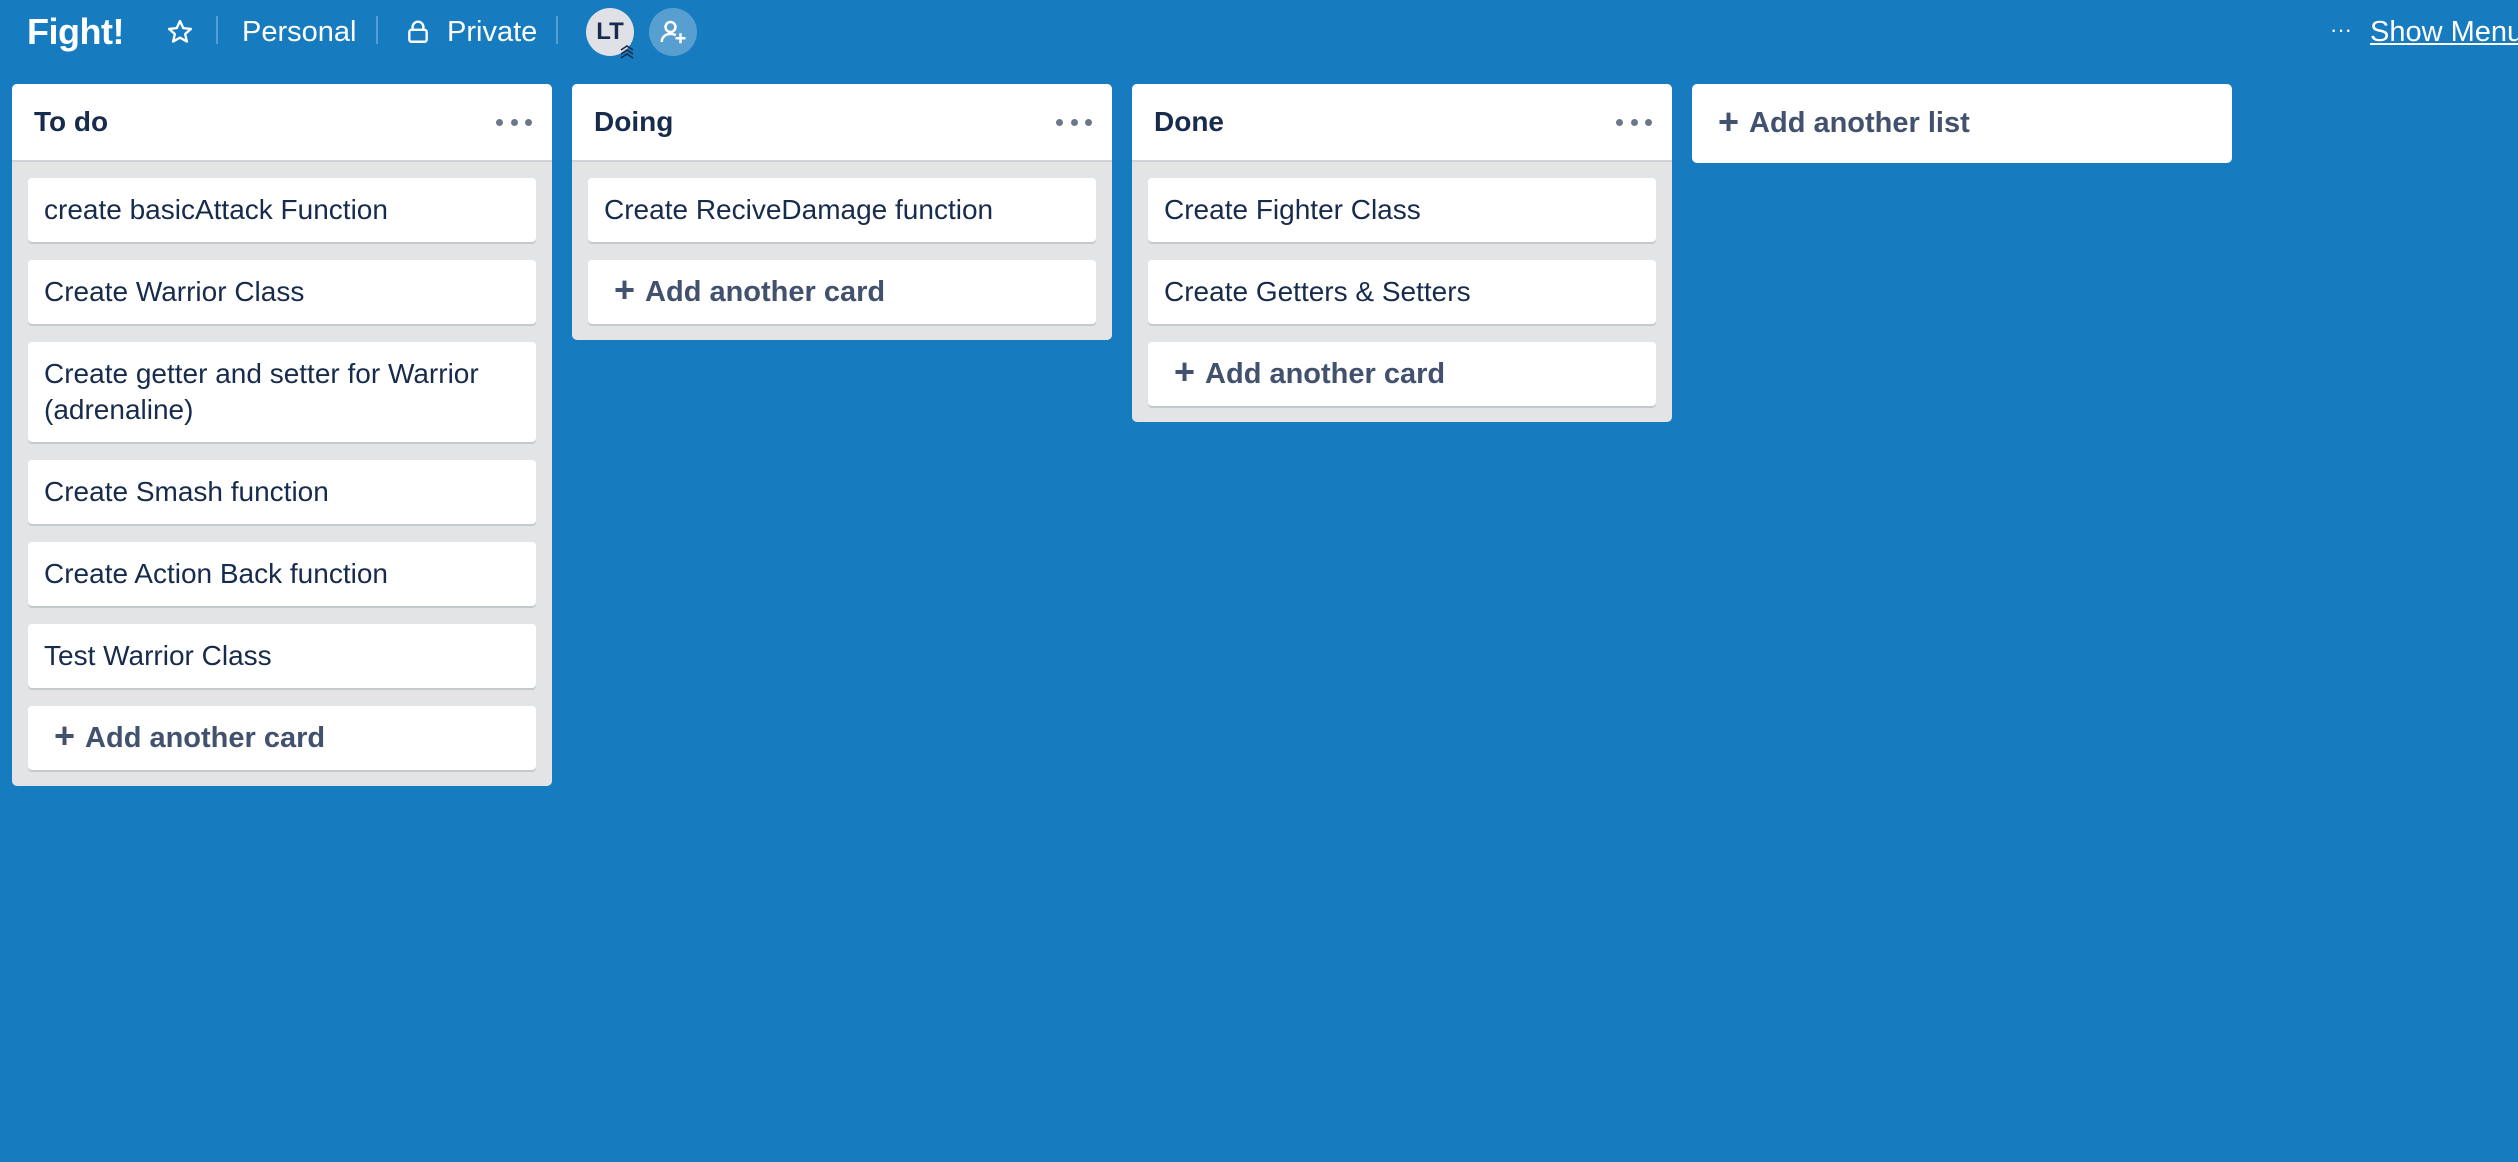 This screenshot has width=2518, height=1162. What do you see at coordinates (282, 123) in the screenshot?
I see `list-header: To do` at bounding box center [282, 123].